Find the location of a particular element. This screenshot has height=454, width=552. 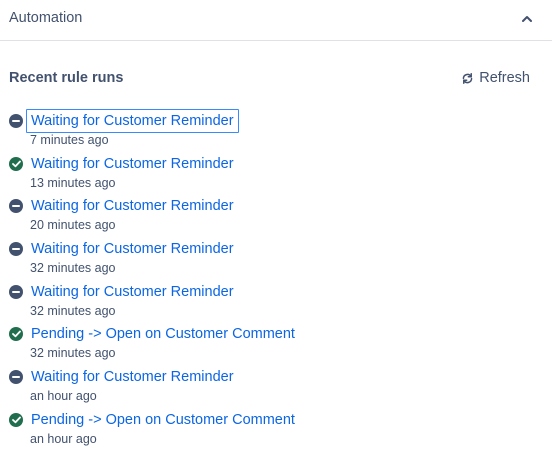

panel-title: Automation is located at coordinates (46, 17).